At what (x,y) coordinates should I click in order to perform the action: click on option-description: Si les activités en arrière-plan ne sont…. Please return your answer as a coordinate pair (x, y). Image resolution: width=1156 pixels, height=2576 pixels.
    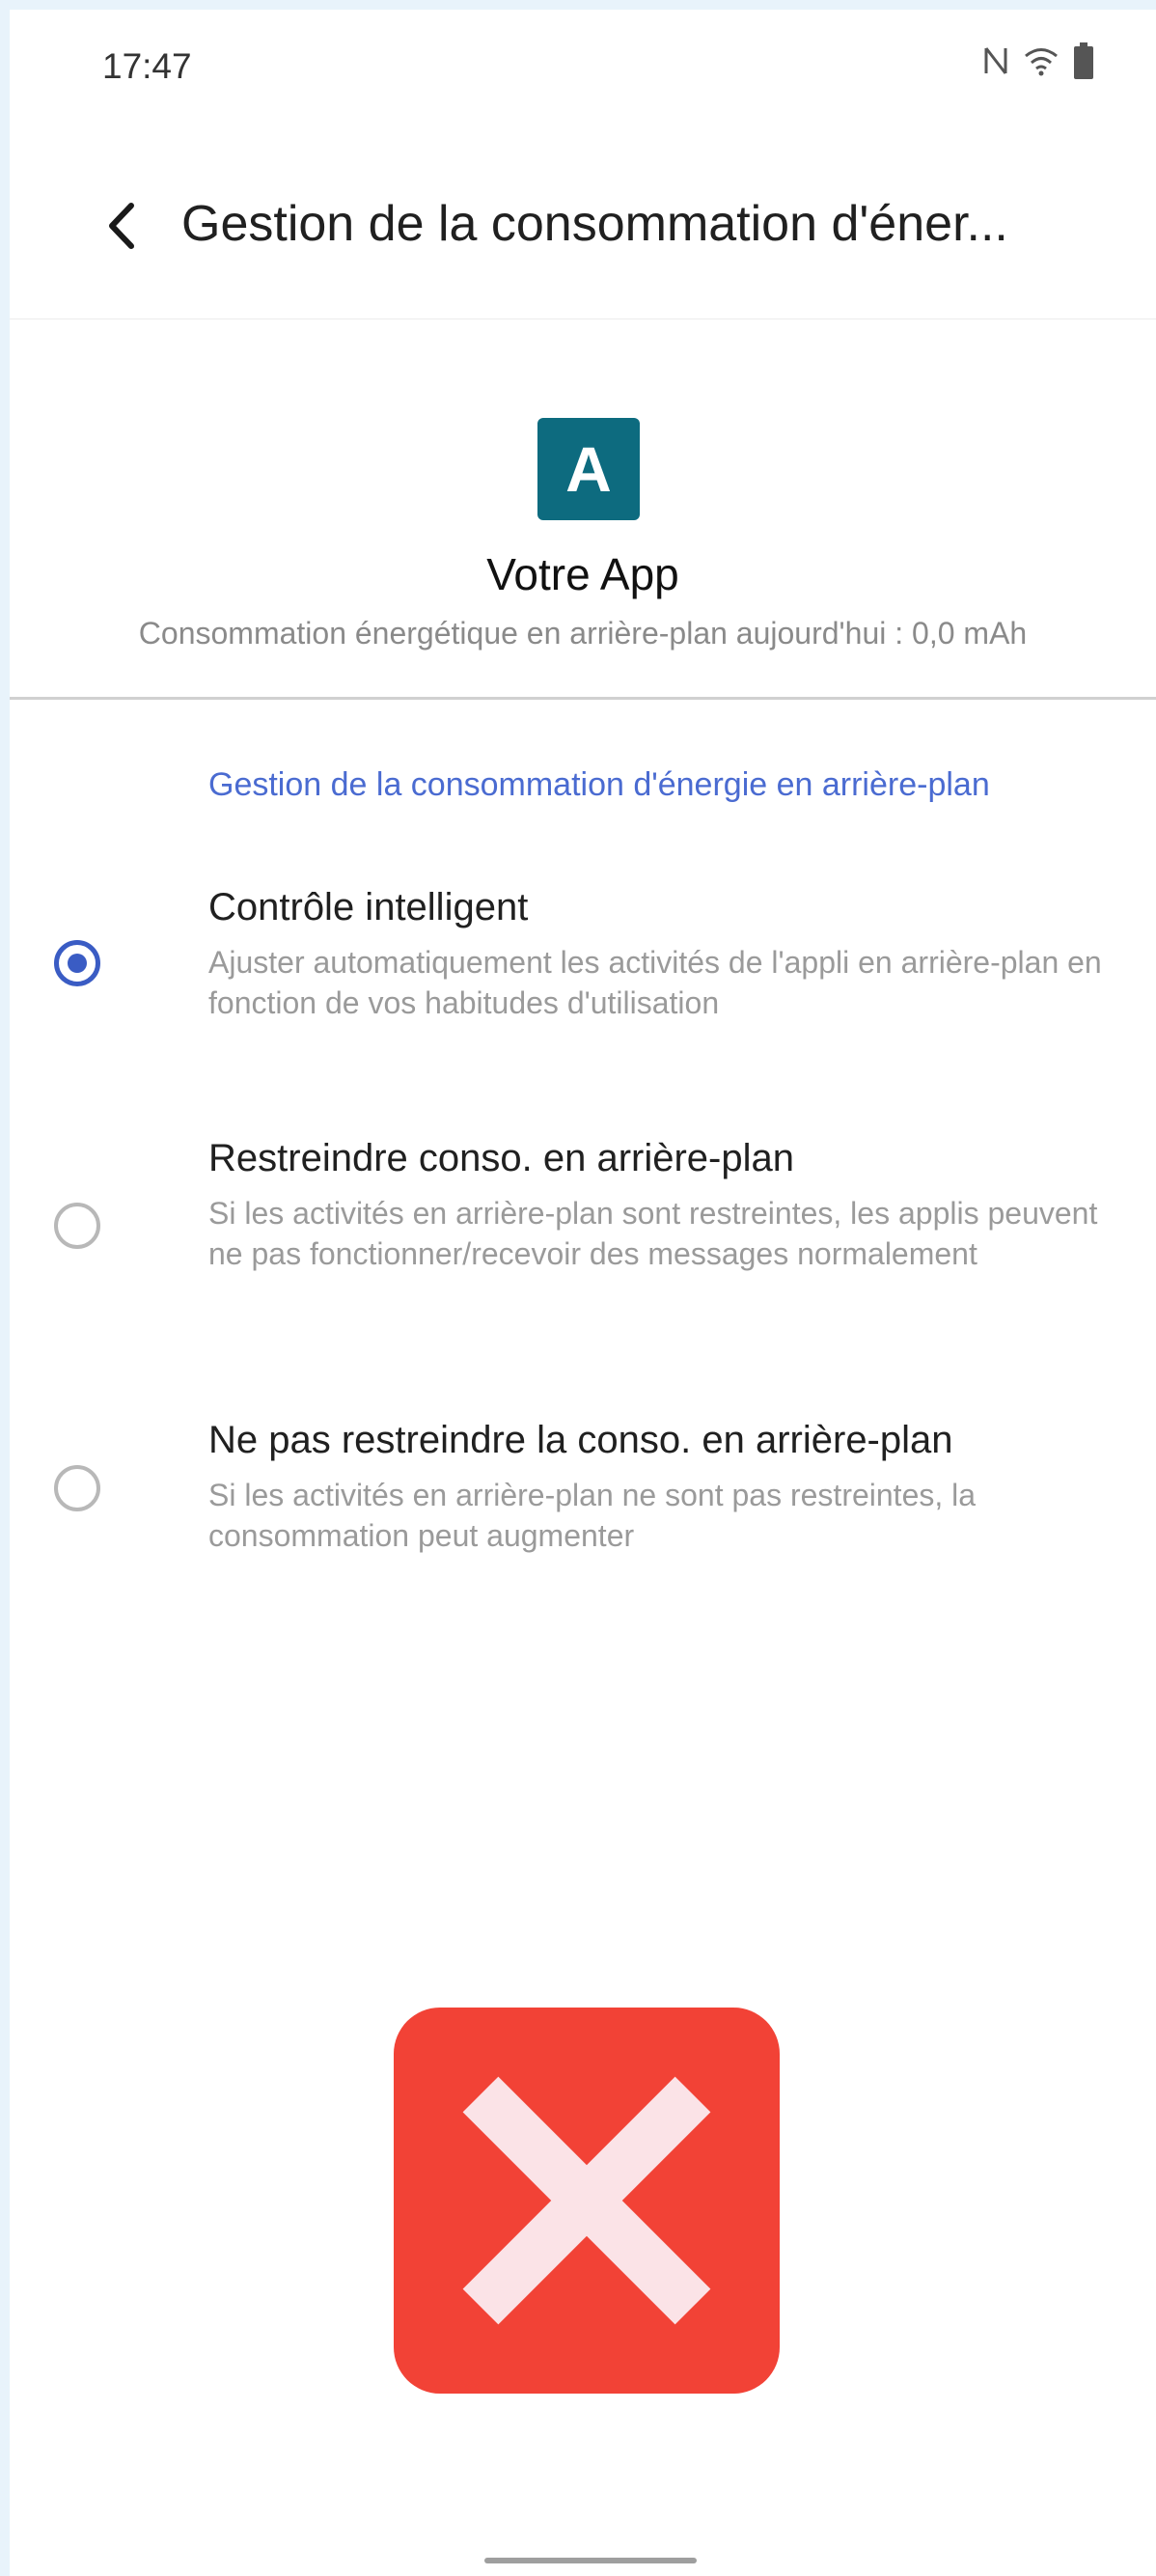
    Looking at the image, I should click on (592, 1515).